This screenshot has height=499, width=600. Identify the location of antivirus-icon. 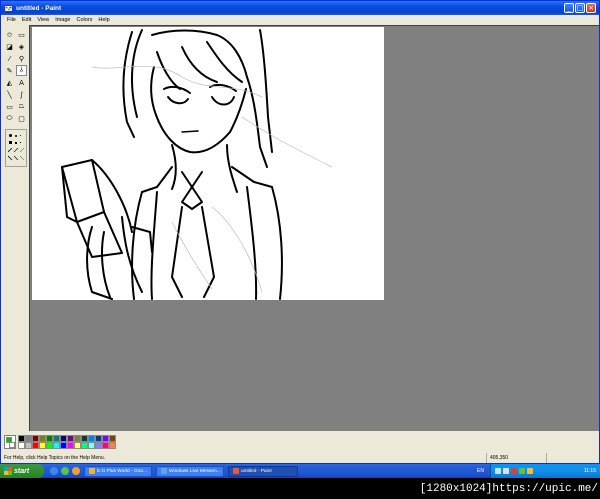
(530, 471).